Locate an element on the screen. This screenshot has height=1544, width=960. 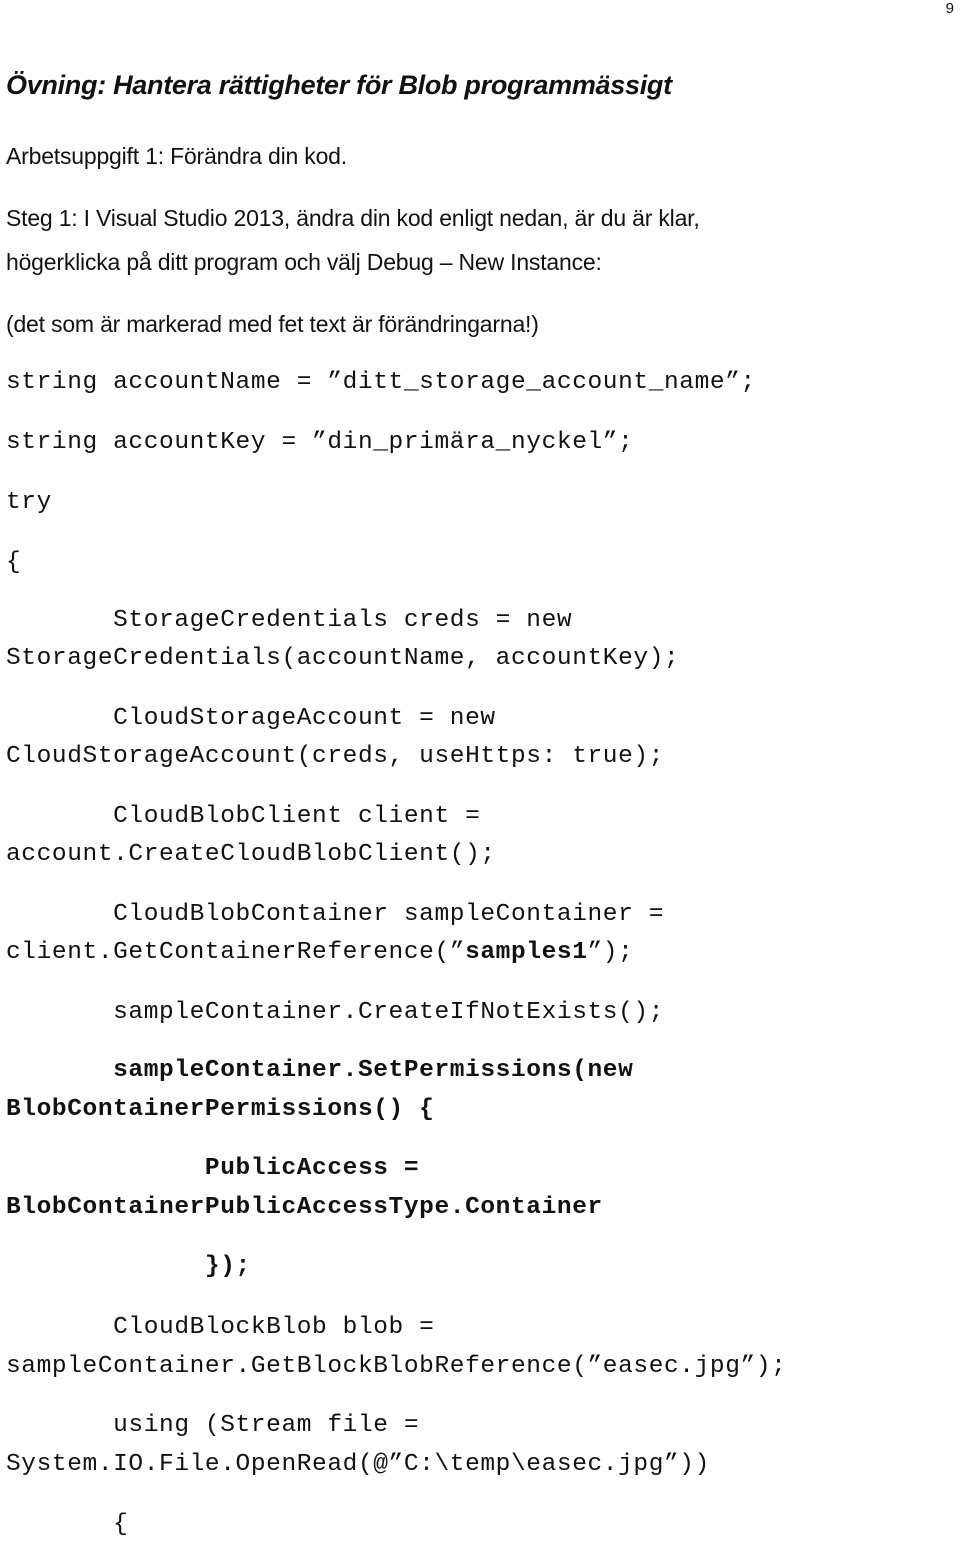
code-line: CloudBlobContainer sampleContainer = is located at coordinates (335, 914).